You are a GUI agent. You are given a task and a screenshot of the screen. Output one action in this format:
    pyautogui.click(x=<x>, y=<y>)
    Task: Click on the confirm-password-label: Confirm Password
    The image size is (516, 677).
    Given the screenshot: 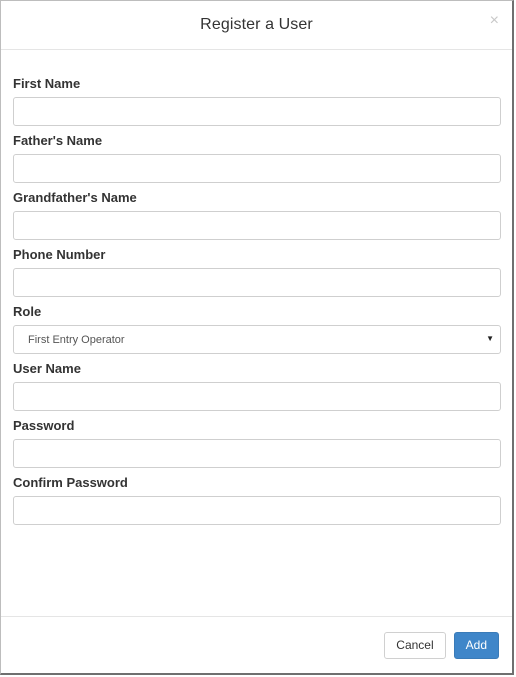 What is the action you would take?
    pyautogui.click(x=70, y=482)
    